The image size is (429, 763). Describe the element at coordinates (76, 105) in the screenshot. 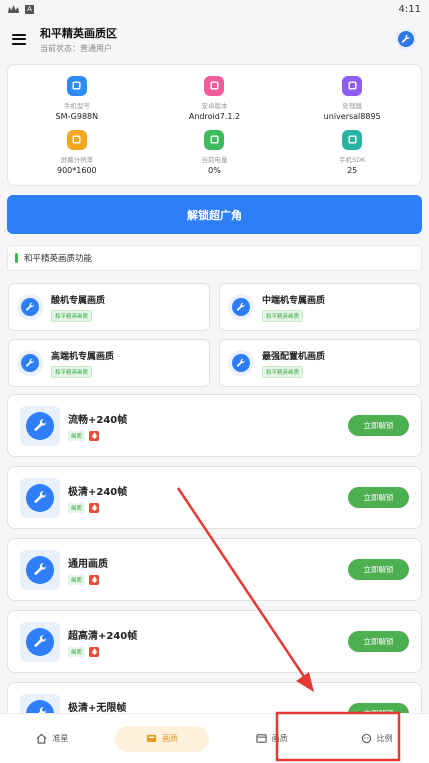

I see `device-info-label: 手机型号` at that location.